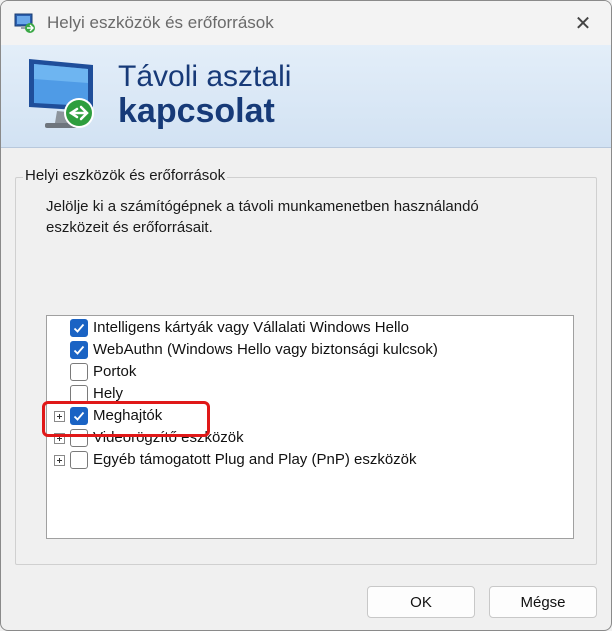 This screenshot has height=631, width=612. What do you see at coordinates (61, 93) in the screenshot?
I see `remote-desktop-monitor-icon` at bounding box center [61, 93].